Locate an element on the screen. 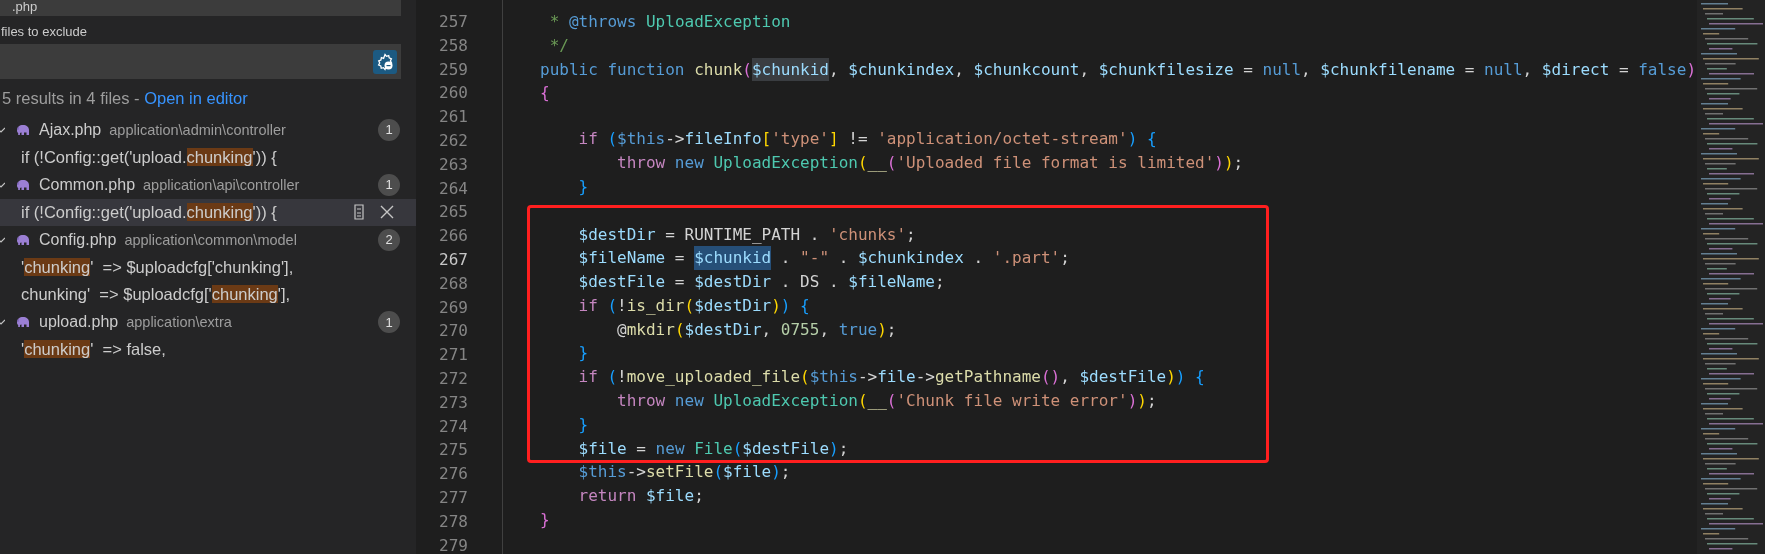 This screenshot has height=554, width=1765. file-row: Common.php application\api\controller 1 is located at coordinates (208, 185).